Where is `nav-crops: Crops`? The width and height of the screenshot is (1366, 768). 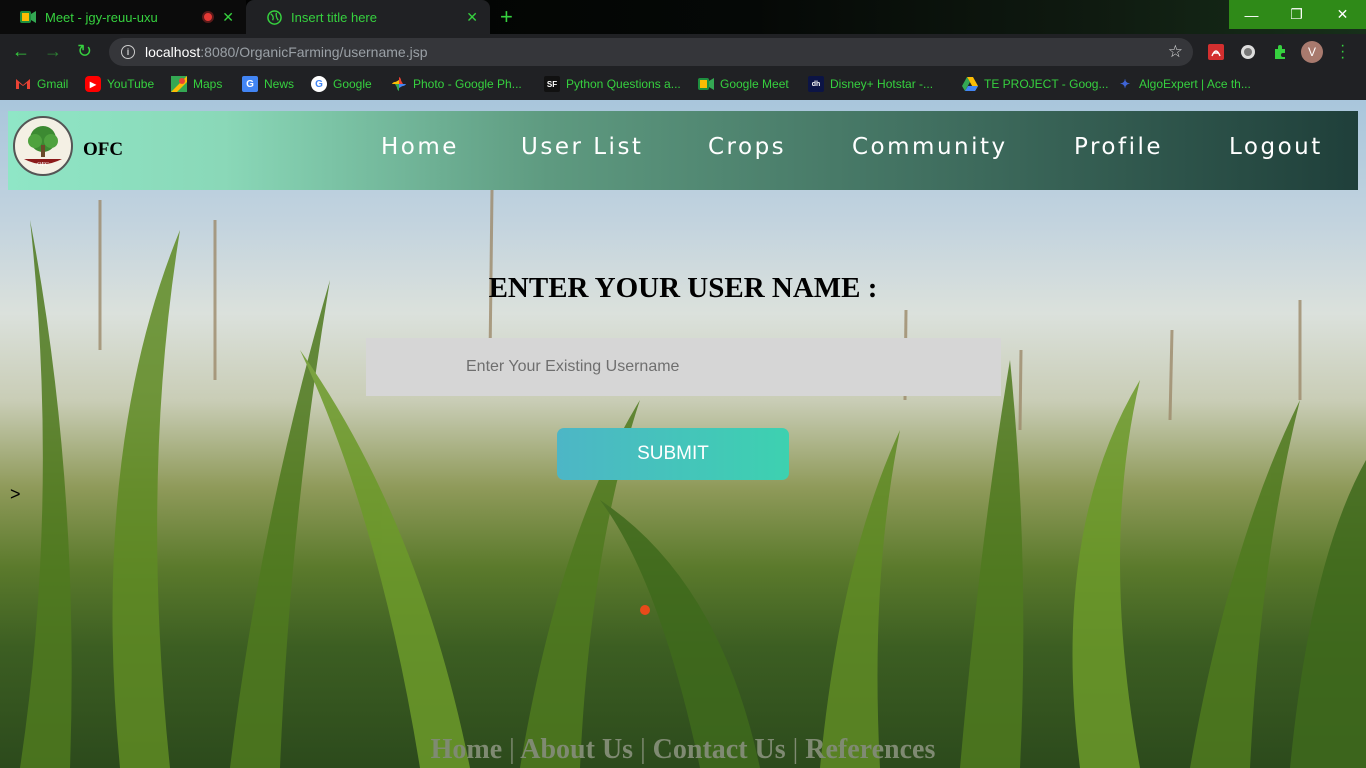 nav-crops: Crops is located at coordinates (747, 147).